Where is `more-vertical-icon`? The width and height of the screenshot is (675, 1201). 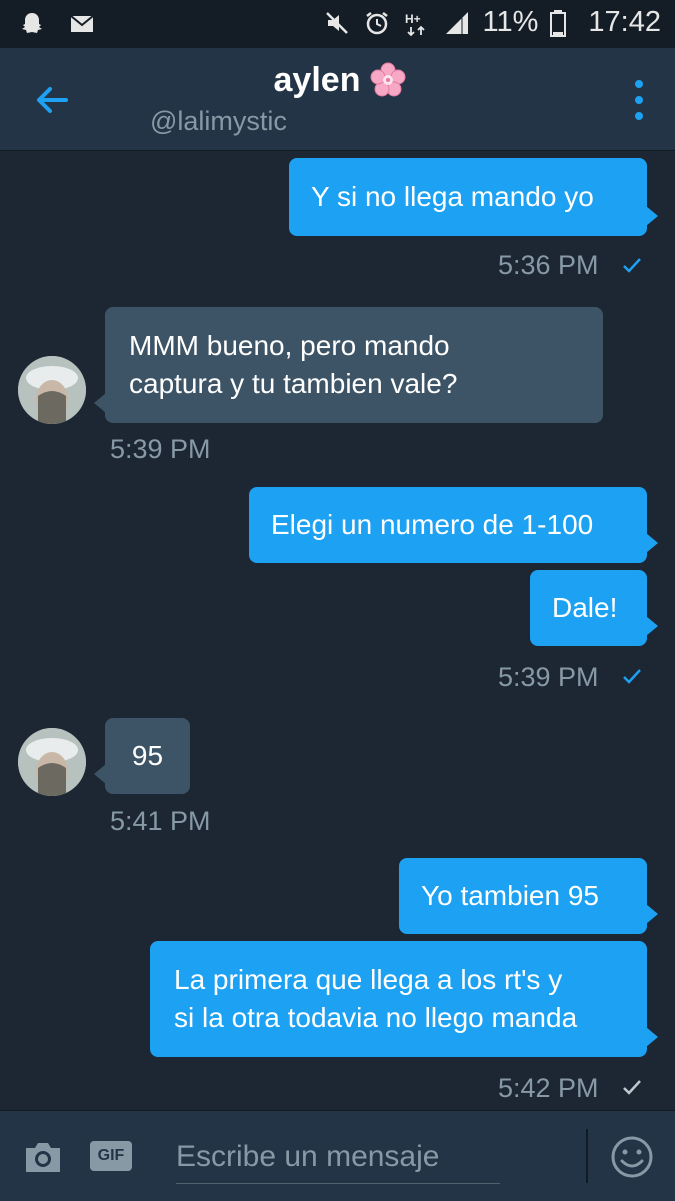 more-vertical-icon is located at coordinates (639, 100).